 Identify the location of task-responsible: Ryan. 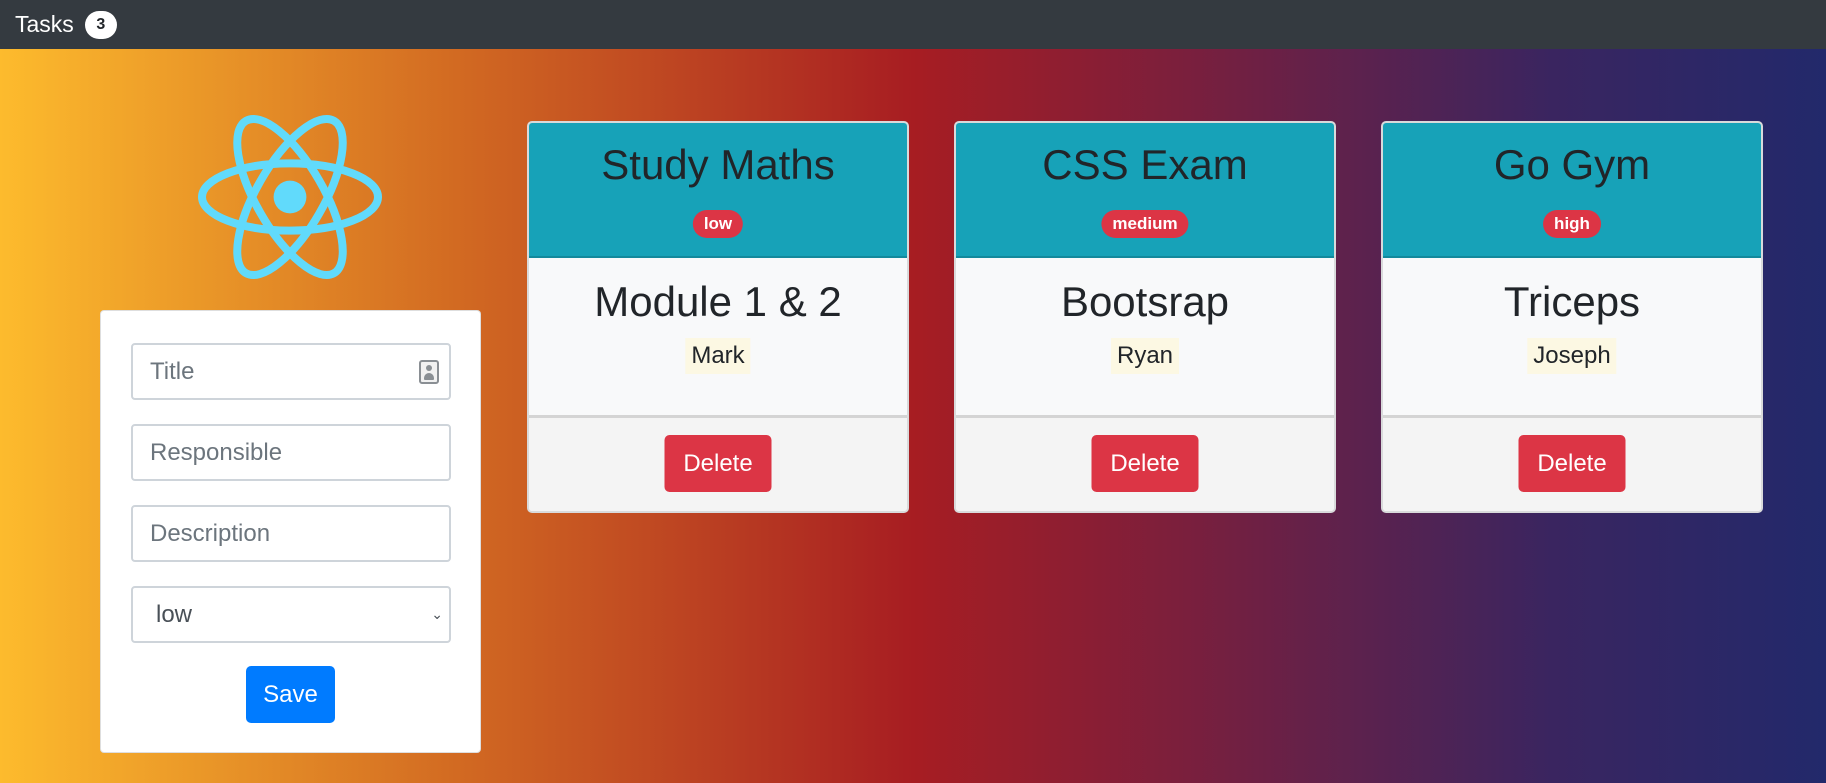
(1145, 356).